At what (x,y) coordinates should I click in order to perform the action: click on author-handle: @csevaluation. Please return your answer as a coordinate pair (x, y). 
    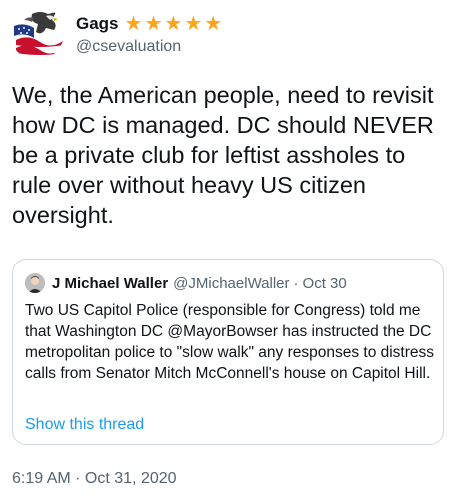
    Looking at the image, I should click on (128, 47).